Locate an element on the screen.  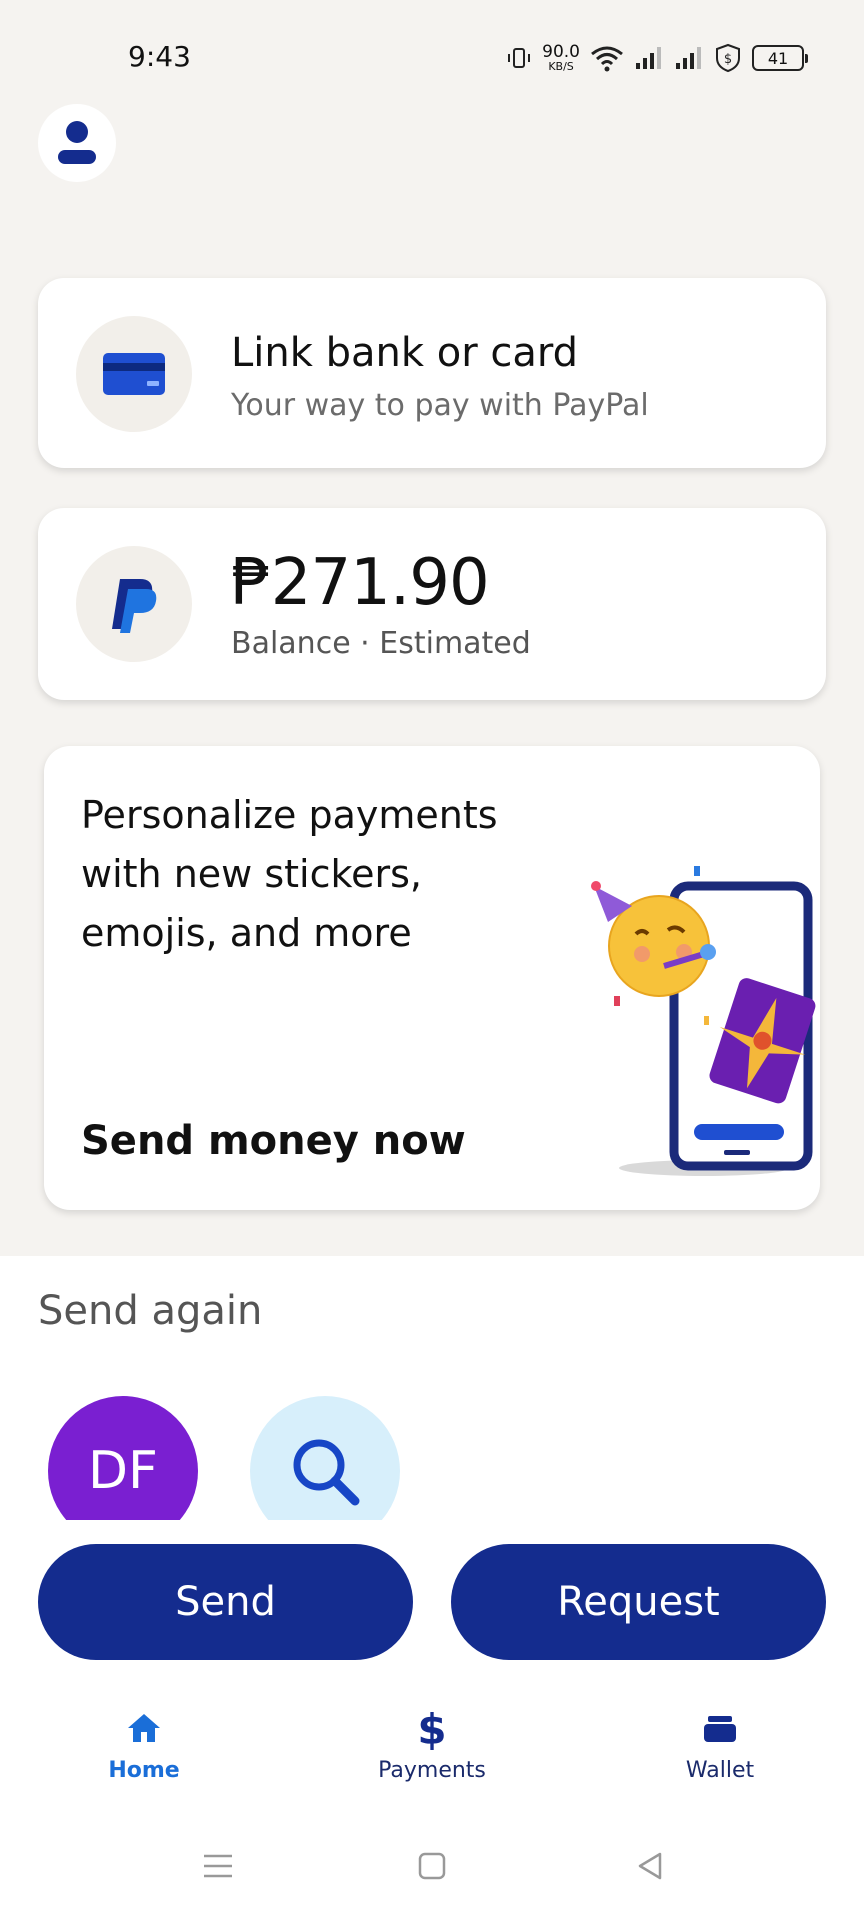
square-home-icon is located at coordinates (432, 1866).